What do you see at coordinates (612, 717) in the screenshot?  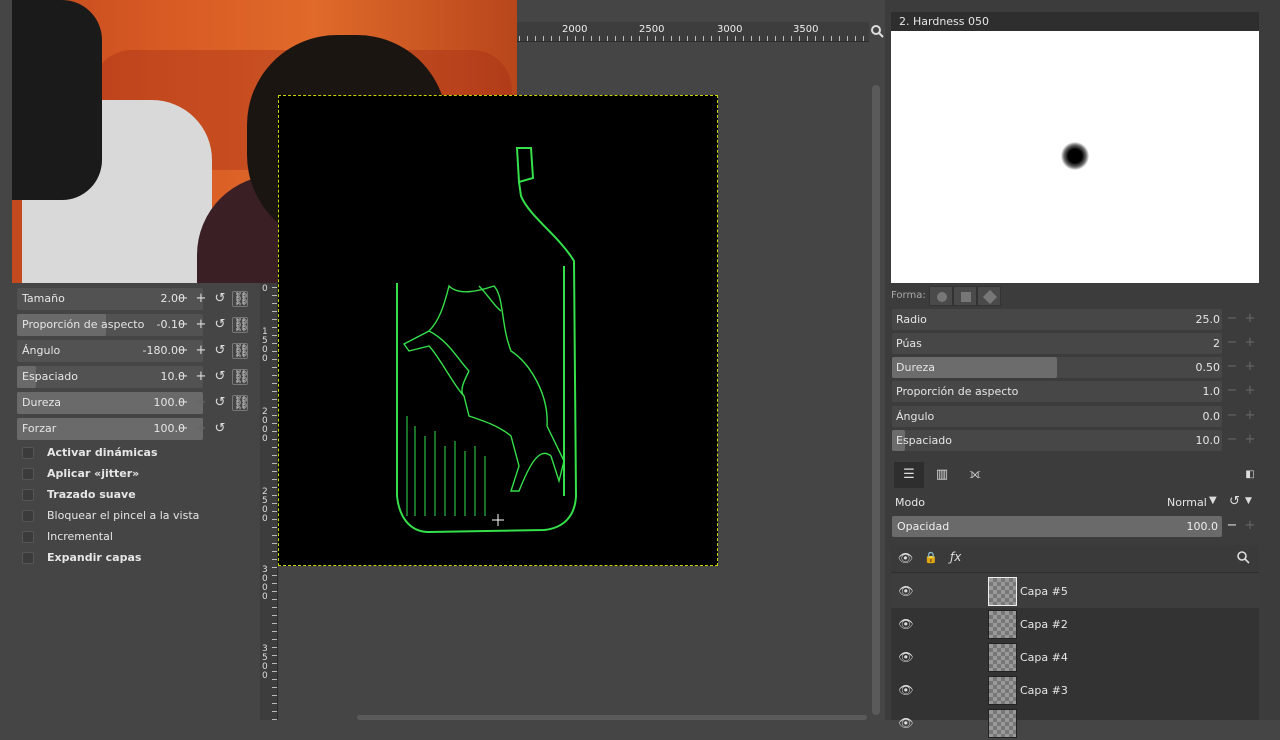 I see `horizontal-scrollbar` at bounding box center [612, 717].